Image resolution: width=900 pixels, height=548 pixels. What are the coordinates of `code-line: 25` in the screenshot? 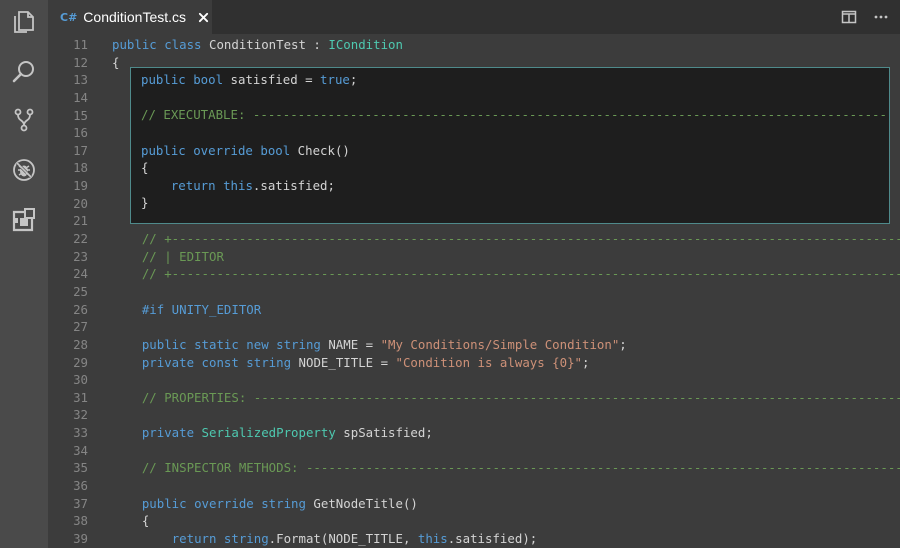 It's located at (474, 292).